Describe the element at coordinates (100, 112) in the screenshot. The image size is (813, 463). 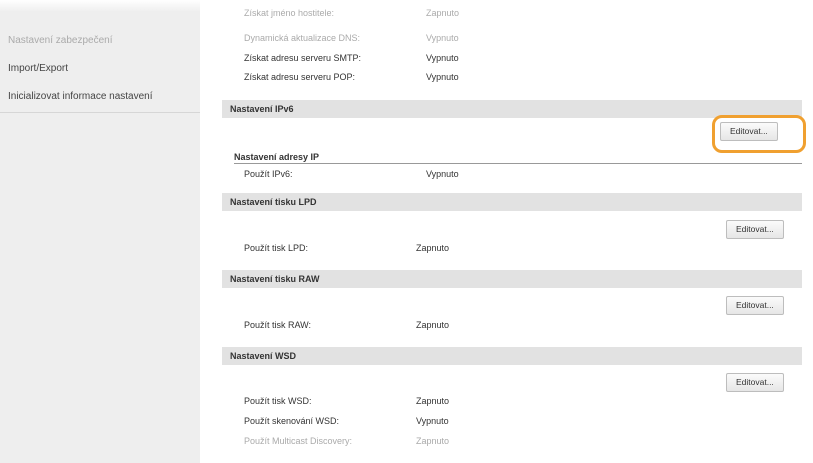
I see `sidebar-divider` at that location.